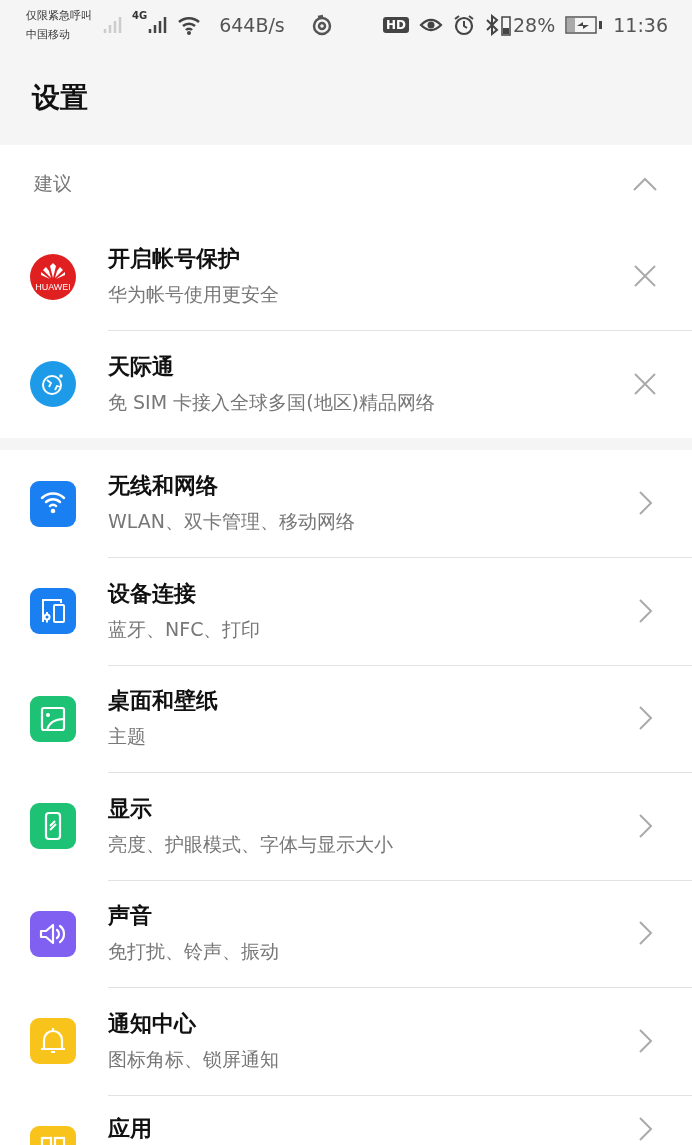 This screenshot has height=1145, width=692. Describe the element at coordinates (251, 844) in the screenshot. I see `setting-subtitle: 亮度、护眼模式、字体与显示大小` at that location.